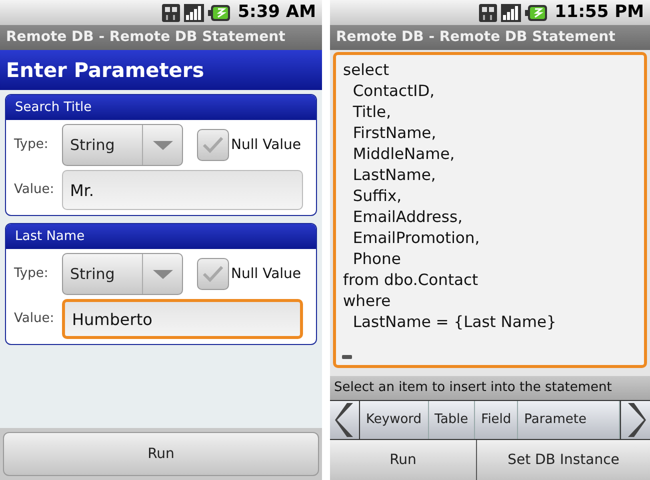  Describe the element at coordinates (161, 70) in the screenshot. I see `screen-header: Enter Parameters` at that location.